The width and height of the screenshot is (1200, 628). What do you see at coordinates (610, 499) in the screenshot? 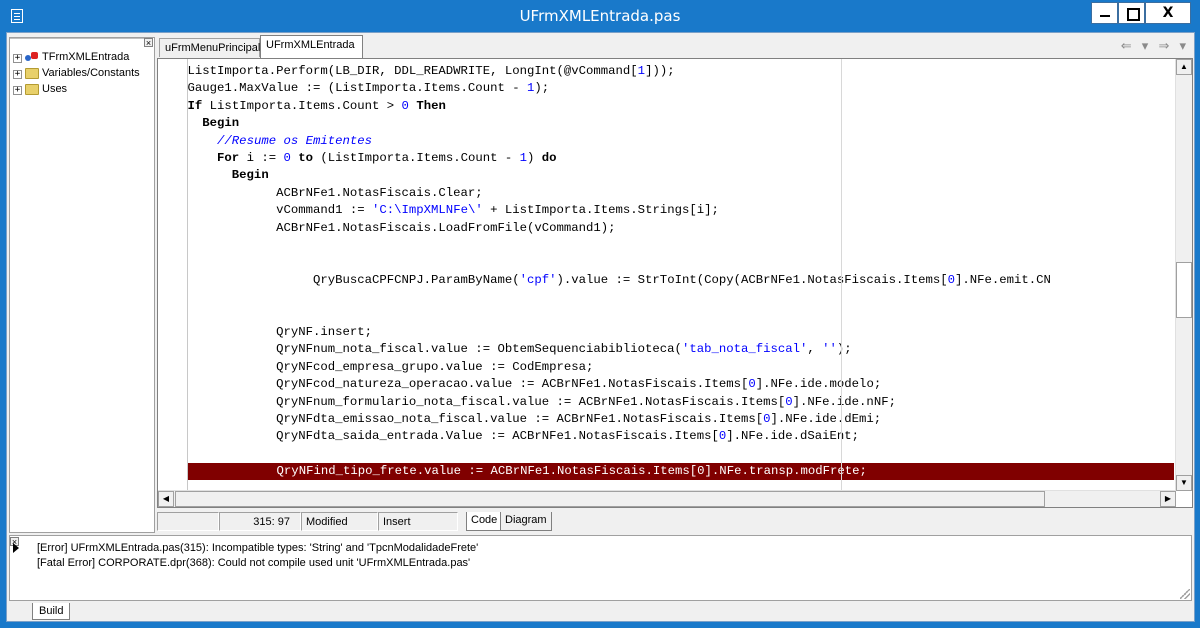
I see `horizontal-scroll-thumb` at bounding box center [610, 499].